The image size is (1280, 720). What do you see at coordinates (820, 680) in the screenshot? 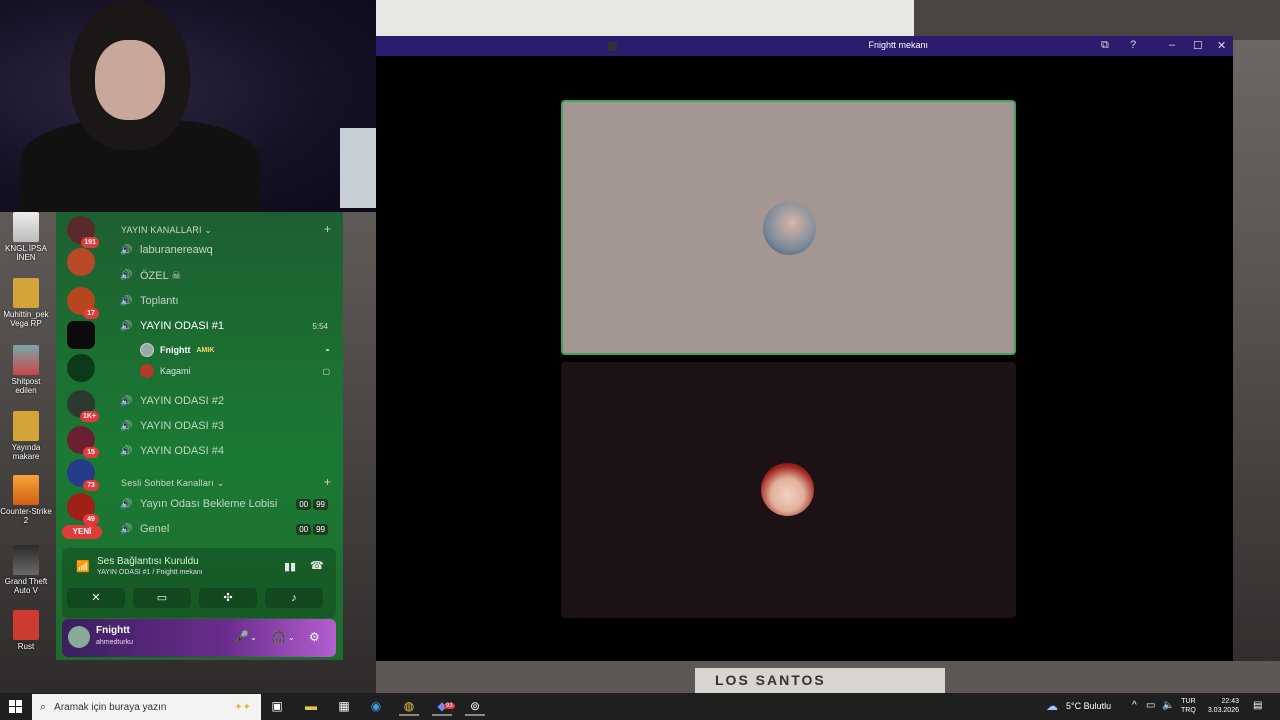
I see `background-sign: LOS SANTOS` at bounding box center [820, 680].